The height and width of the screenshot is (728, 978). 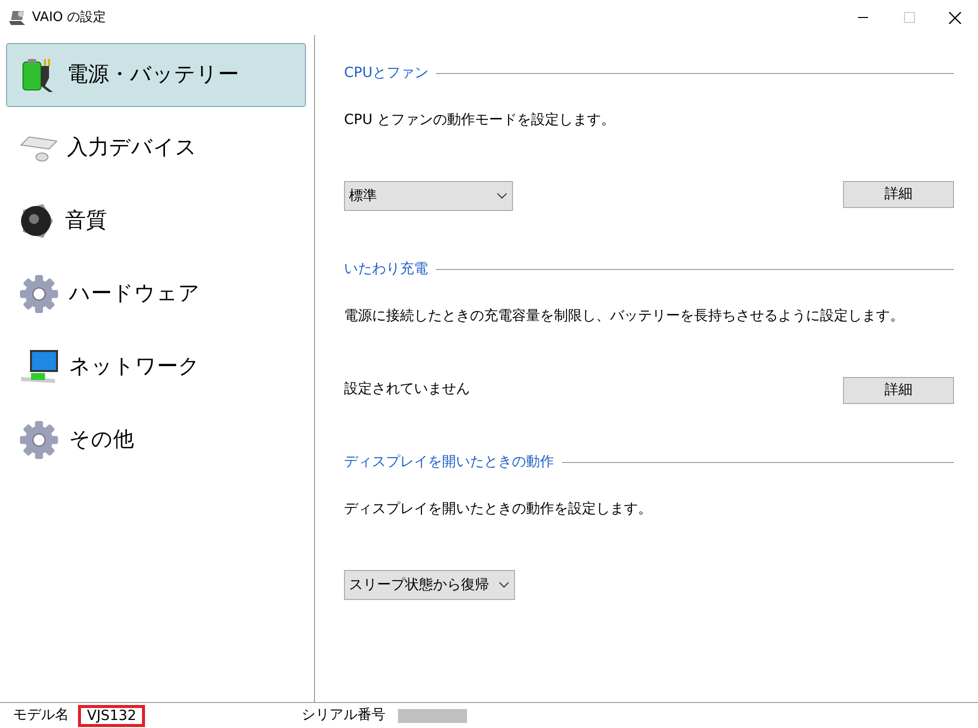 I want to click on close-icon, so click(x=955, y=18).